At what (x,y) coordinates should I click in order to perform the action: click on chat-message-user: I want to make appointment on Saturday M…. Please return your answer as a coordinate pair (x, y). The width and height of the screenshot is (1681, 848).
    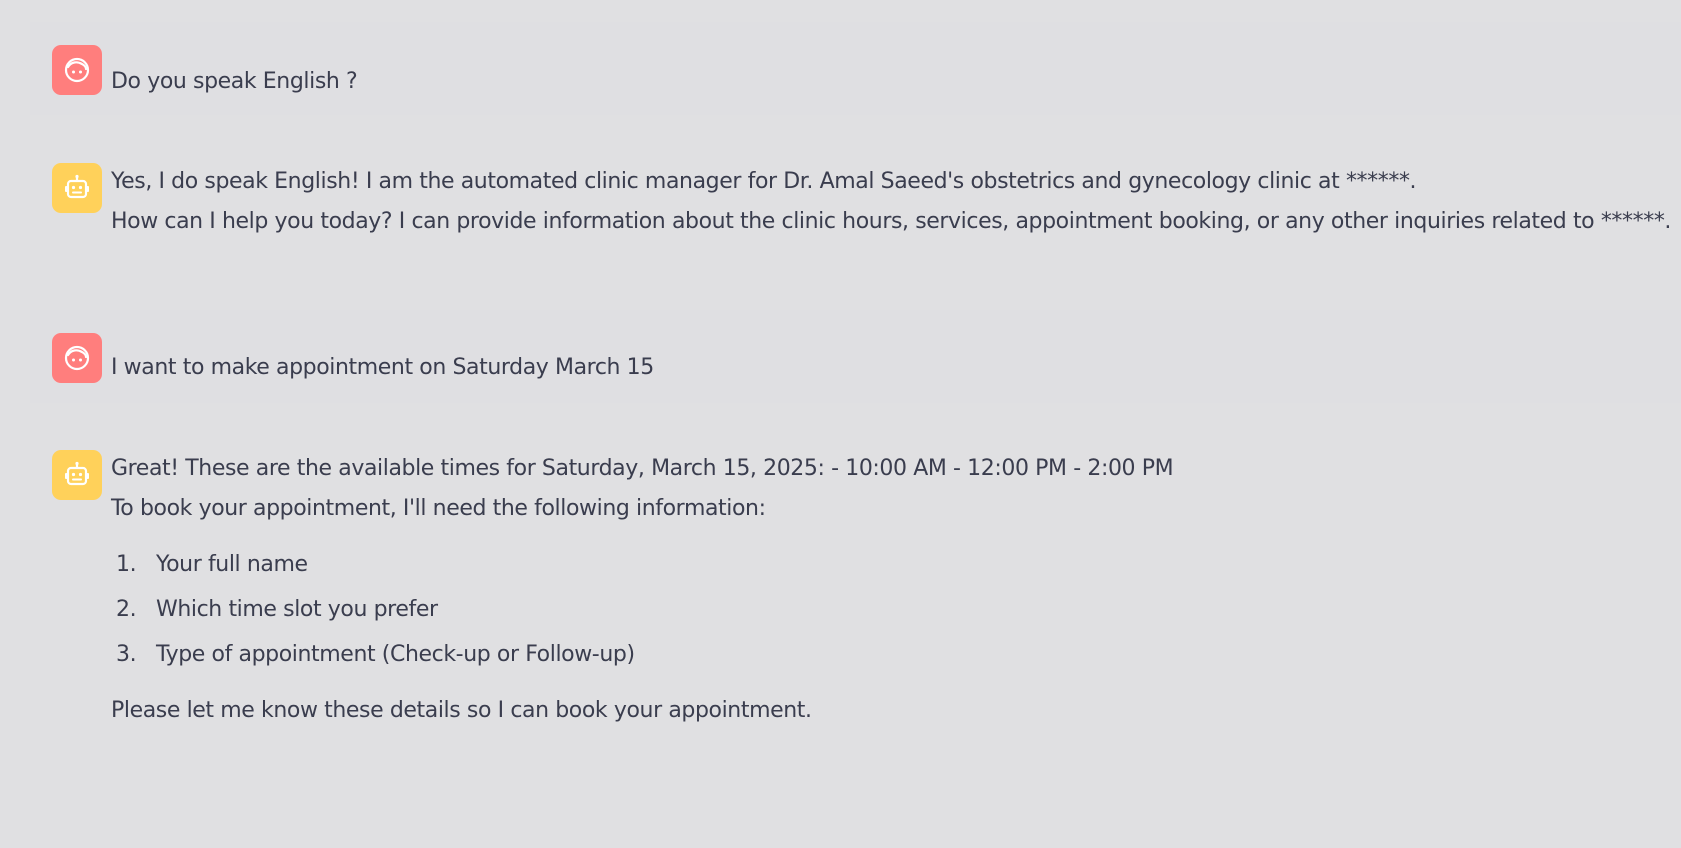
    Looking at the image, I should click on (855, 356).